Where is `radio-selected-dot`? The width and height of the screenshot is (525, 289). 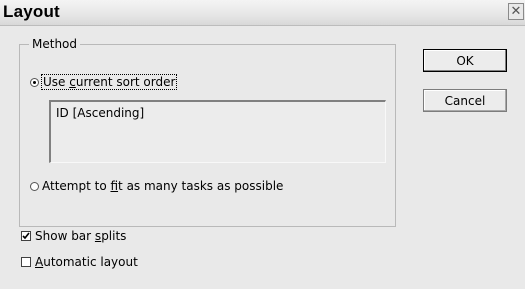 radio-selected-dot is located at coordinates (34, 82).